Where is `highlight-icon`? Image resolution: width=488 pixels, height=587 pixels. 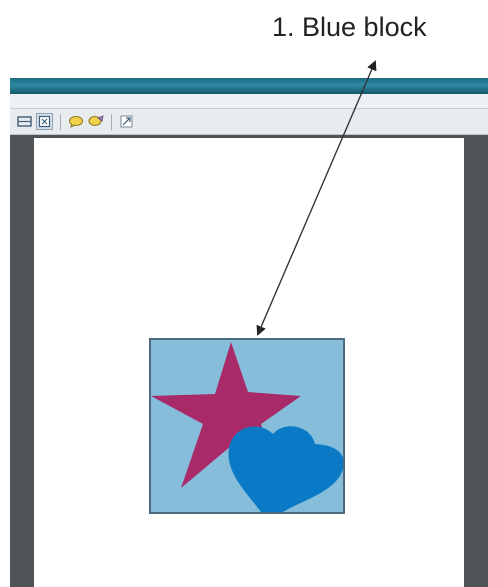 highlight-icon is located at coordinates (95, 121).